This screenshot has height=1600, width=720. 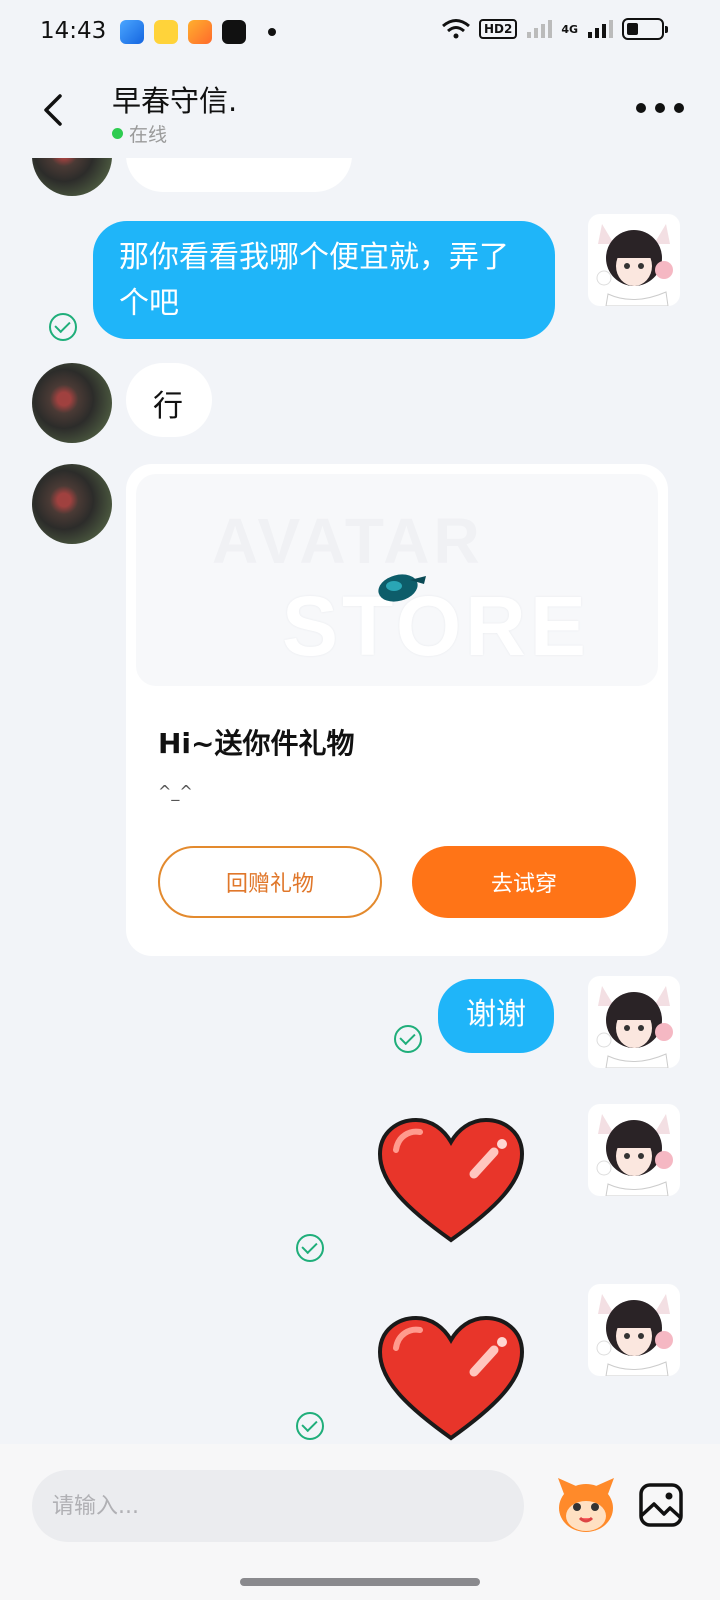 I want to click on outgoing-message: 谢谢, so click(x=496, y=1016).